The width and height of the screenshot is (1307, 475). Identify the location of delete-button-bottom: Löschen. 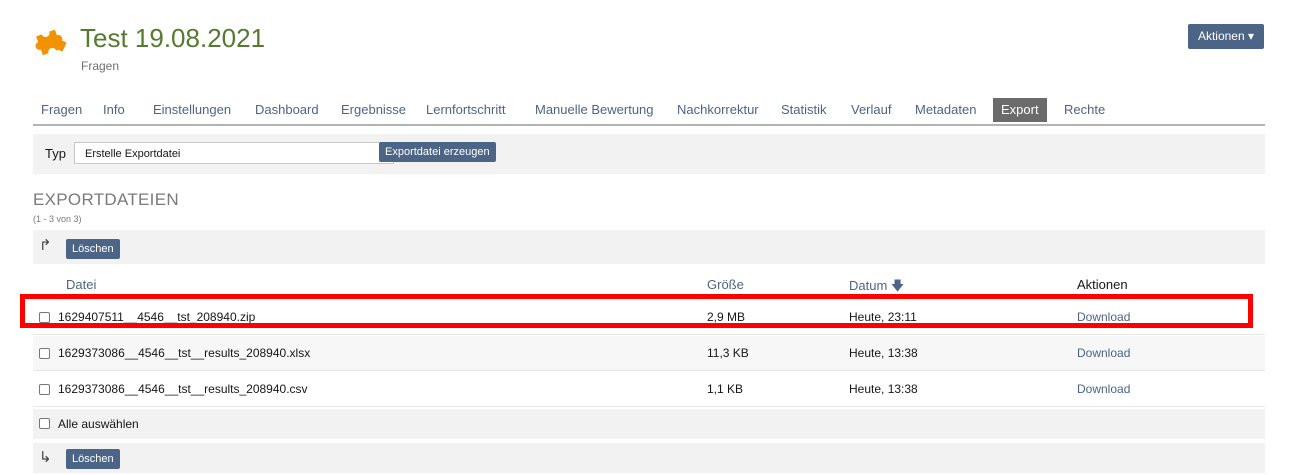
(93, 459).